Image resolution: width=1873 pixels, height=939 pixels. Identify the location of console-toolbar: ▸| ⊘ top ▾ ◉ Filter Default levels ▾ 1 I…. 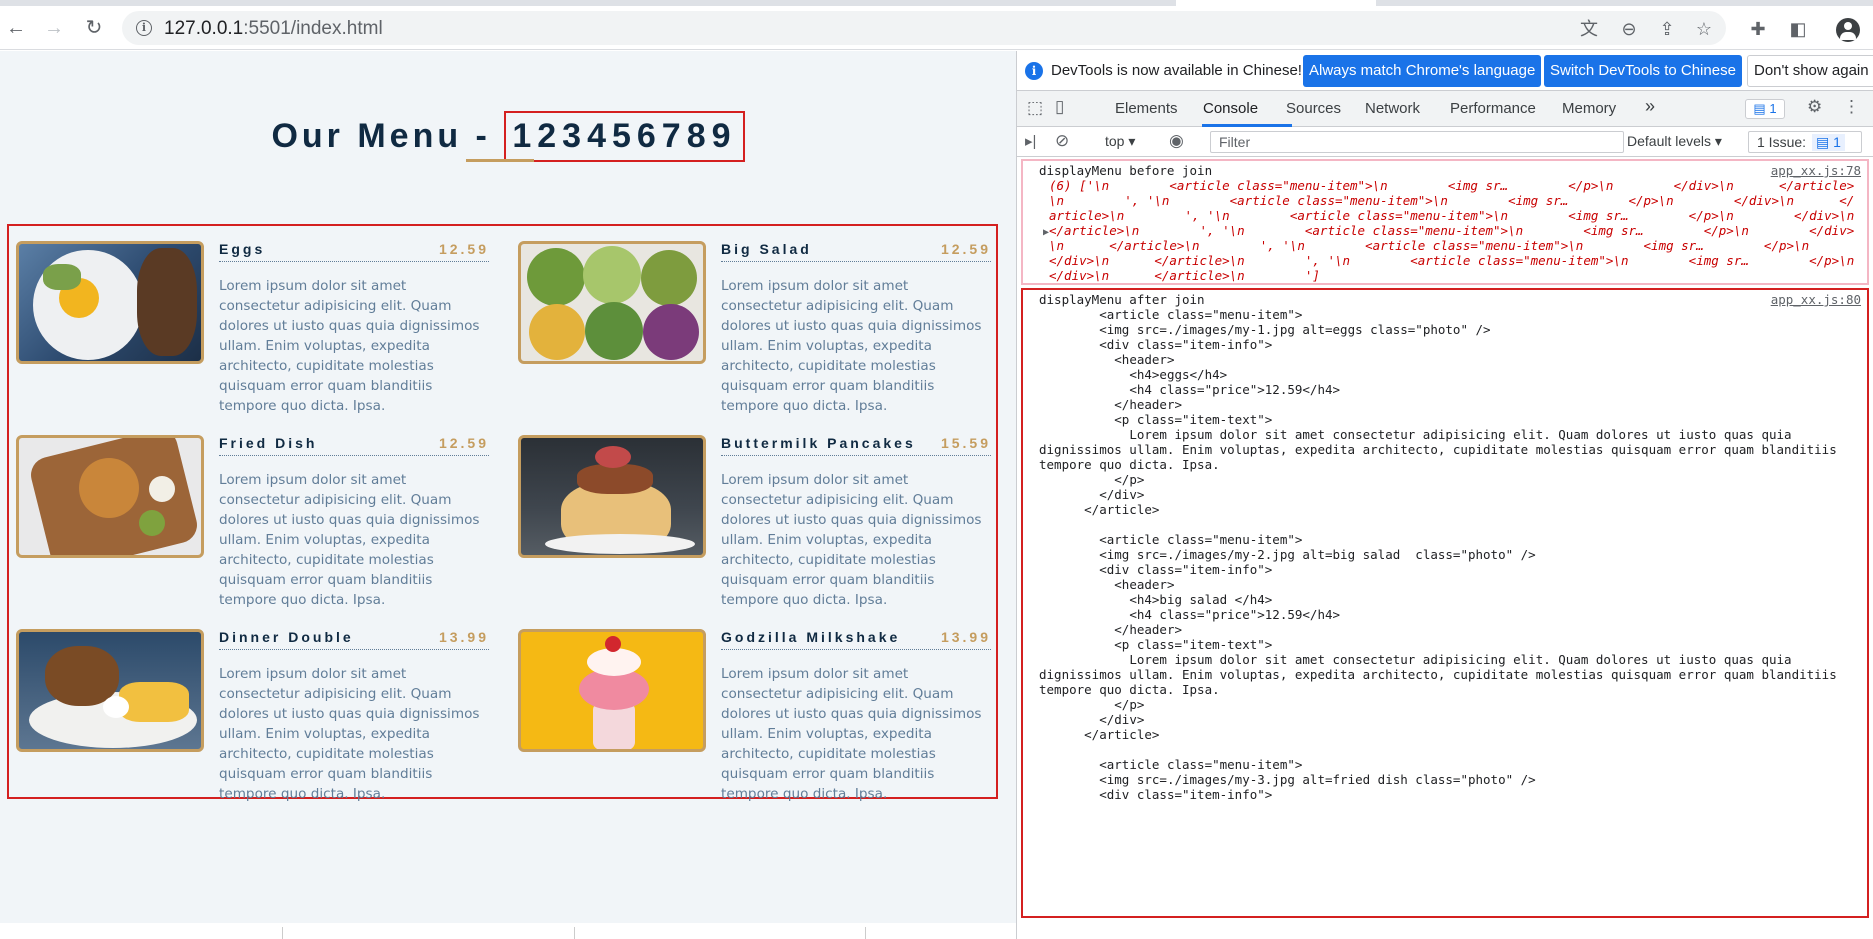
(1445, 142).